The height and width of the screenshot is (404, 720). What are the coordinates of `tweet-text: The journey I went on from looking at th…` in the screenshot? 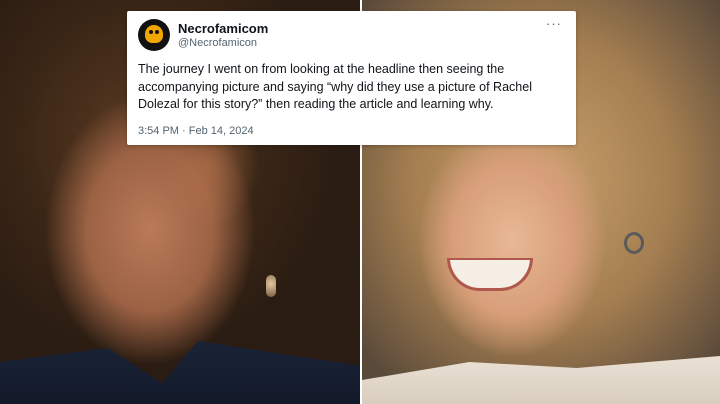 It's located at (335, 86).